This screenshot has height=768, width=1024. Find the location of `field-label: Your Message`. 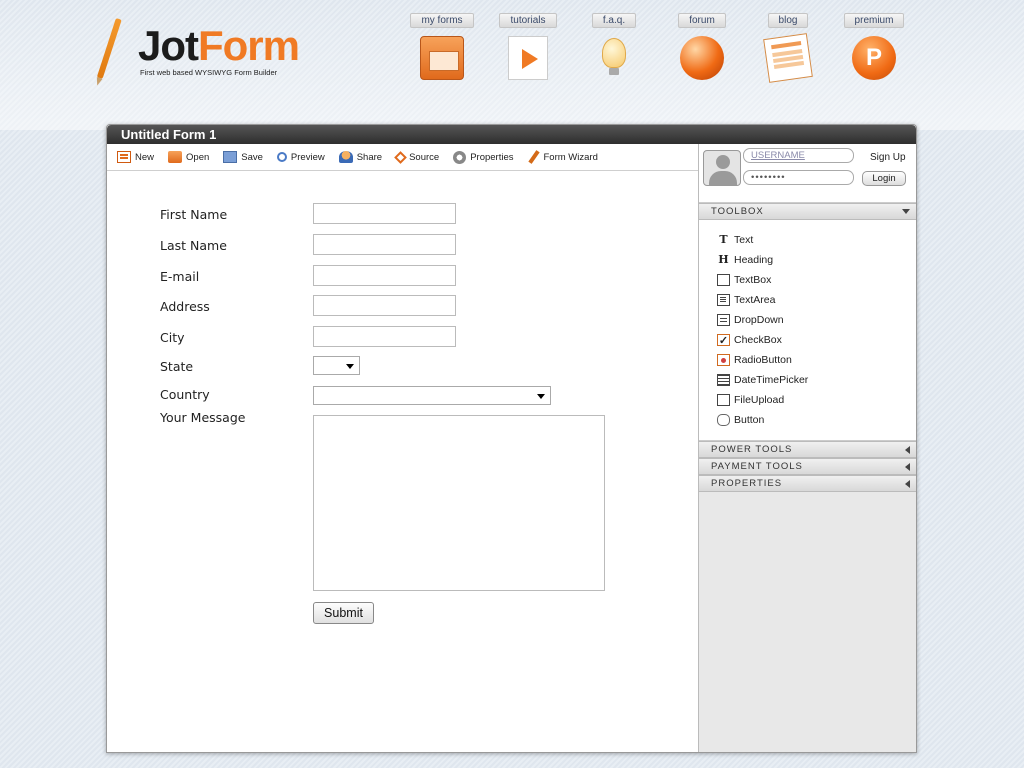

field-label: Your Message is located at coordinates (203, 417).